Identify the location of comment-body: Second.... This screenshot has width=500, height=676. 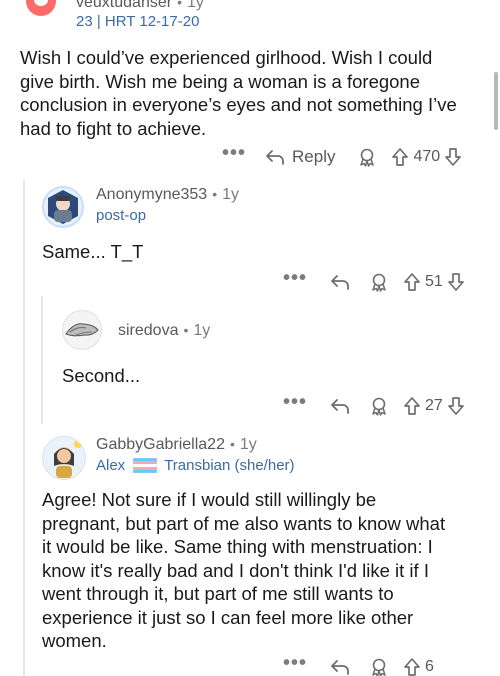
(101, 376).